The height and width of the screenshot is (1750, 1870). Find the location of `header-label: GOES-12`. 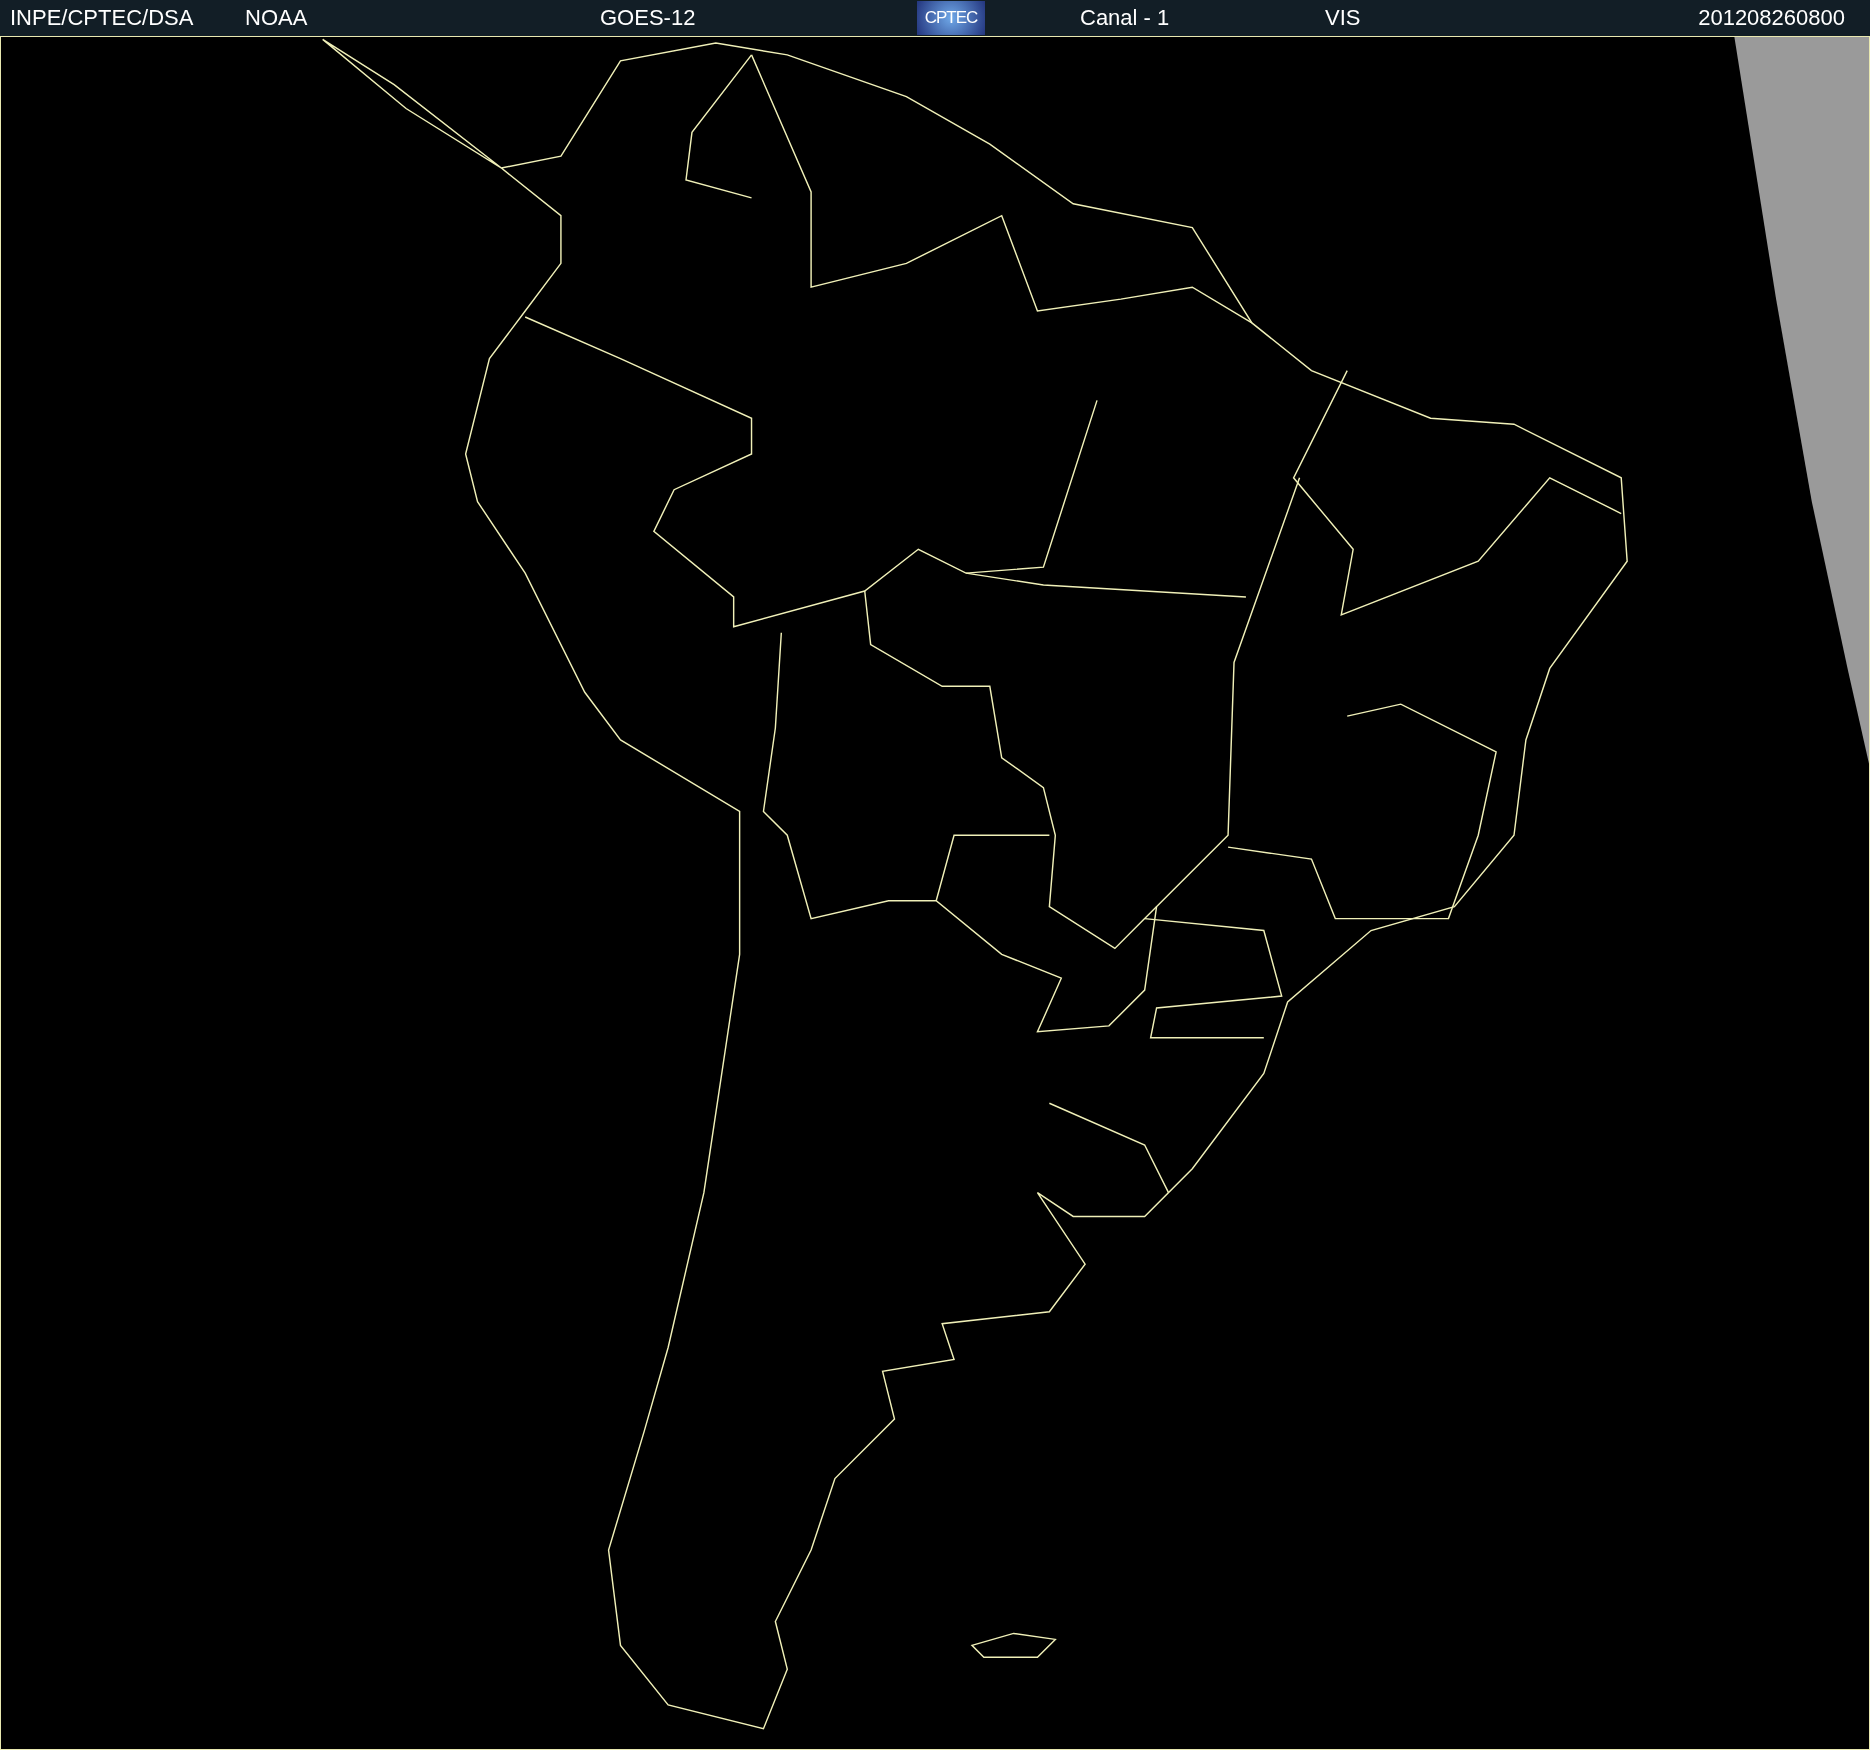

header-label: GOES-12 is located at coordinates (648, 18).